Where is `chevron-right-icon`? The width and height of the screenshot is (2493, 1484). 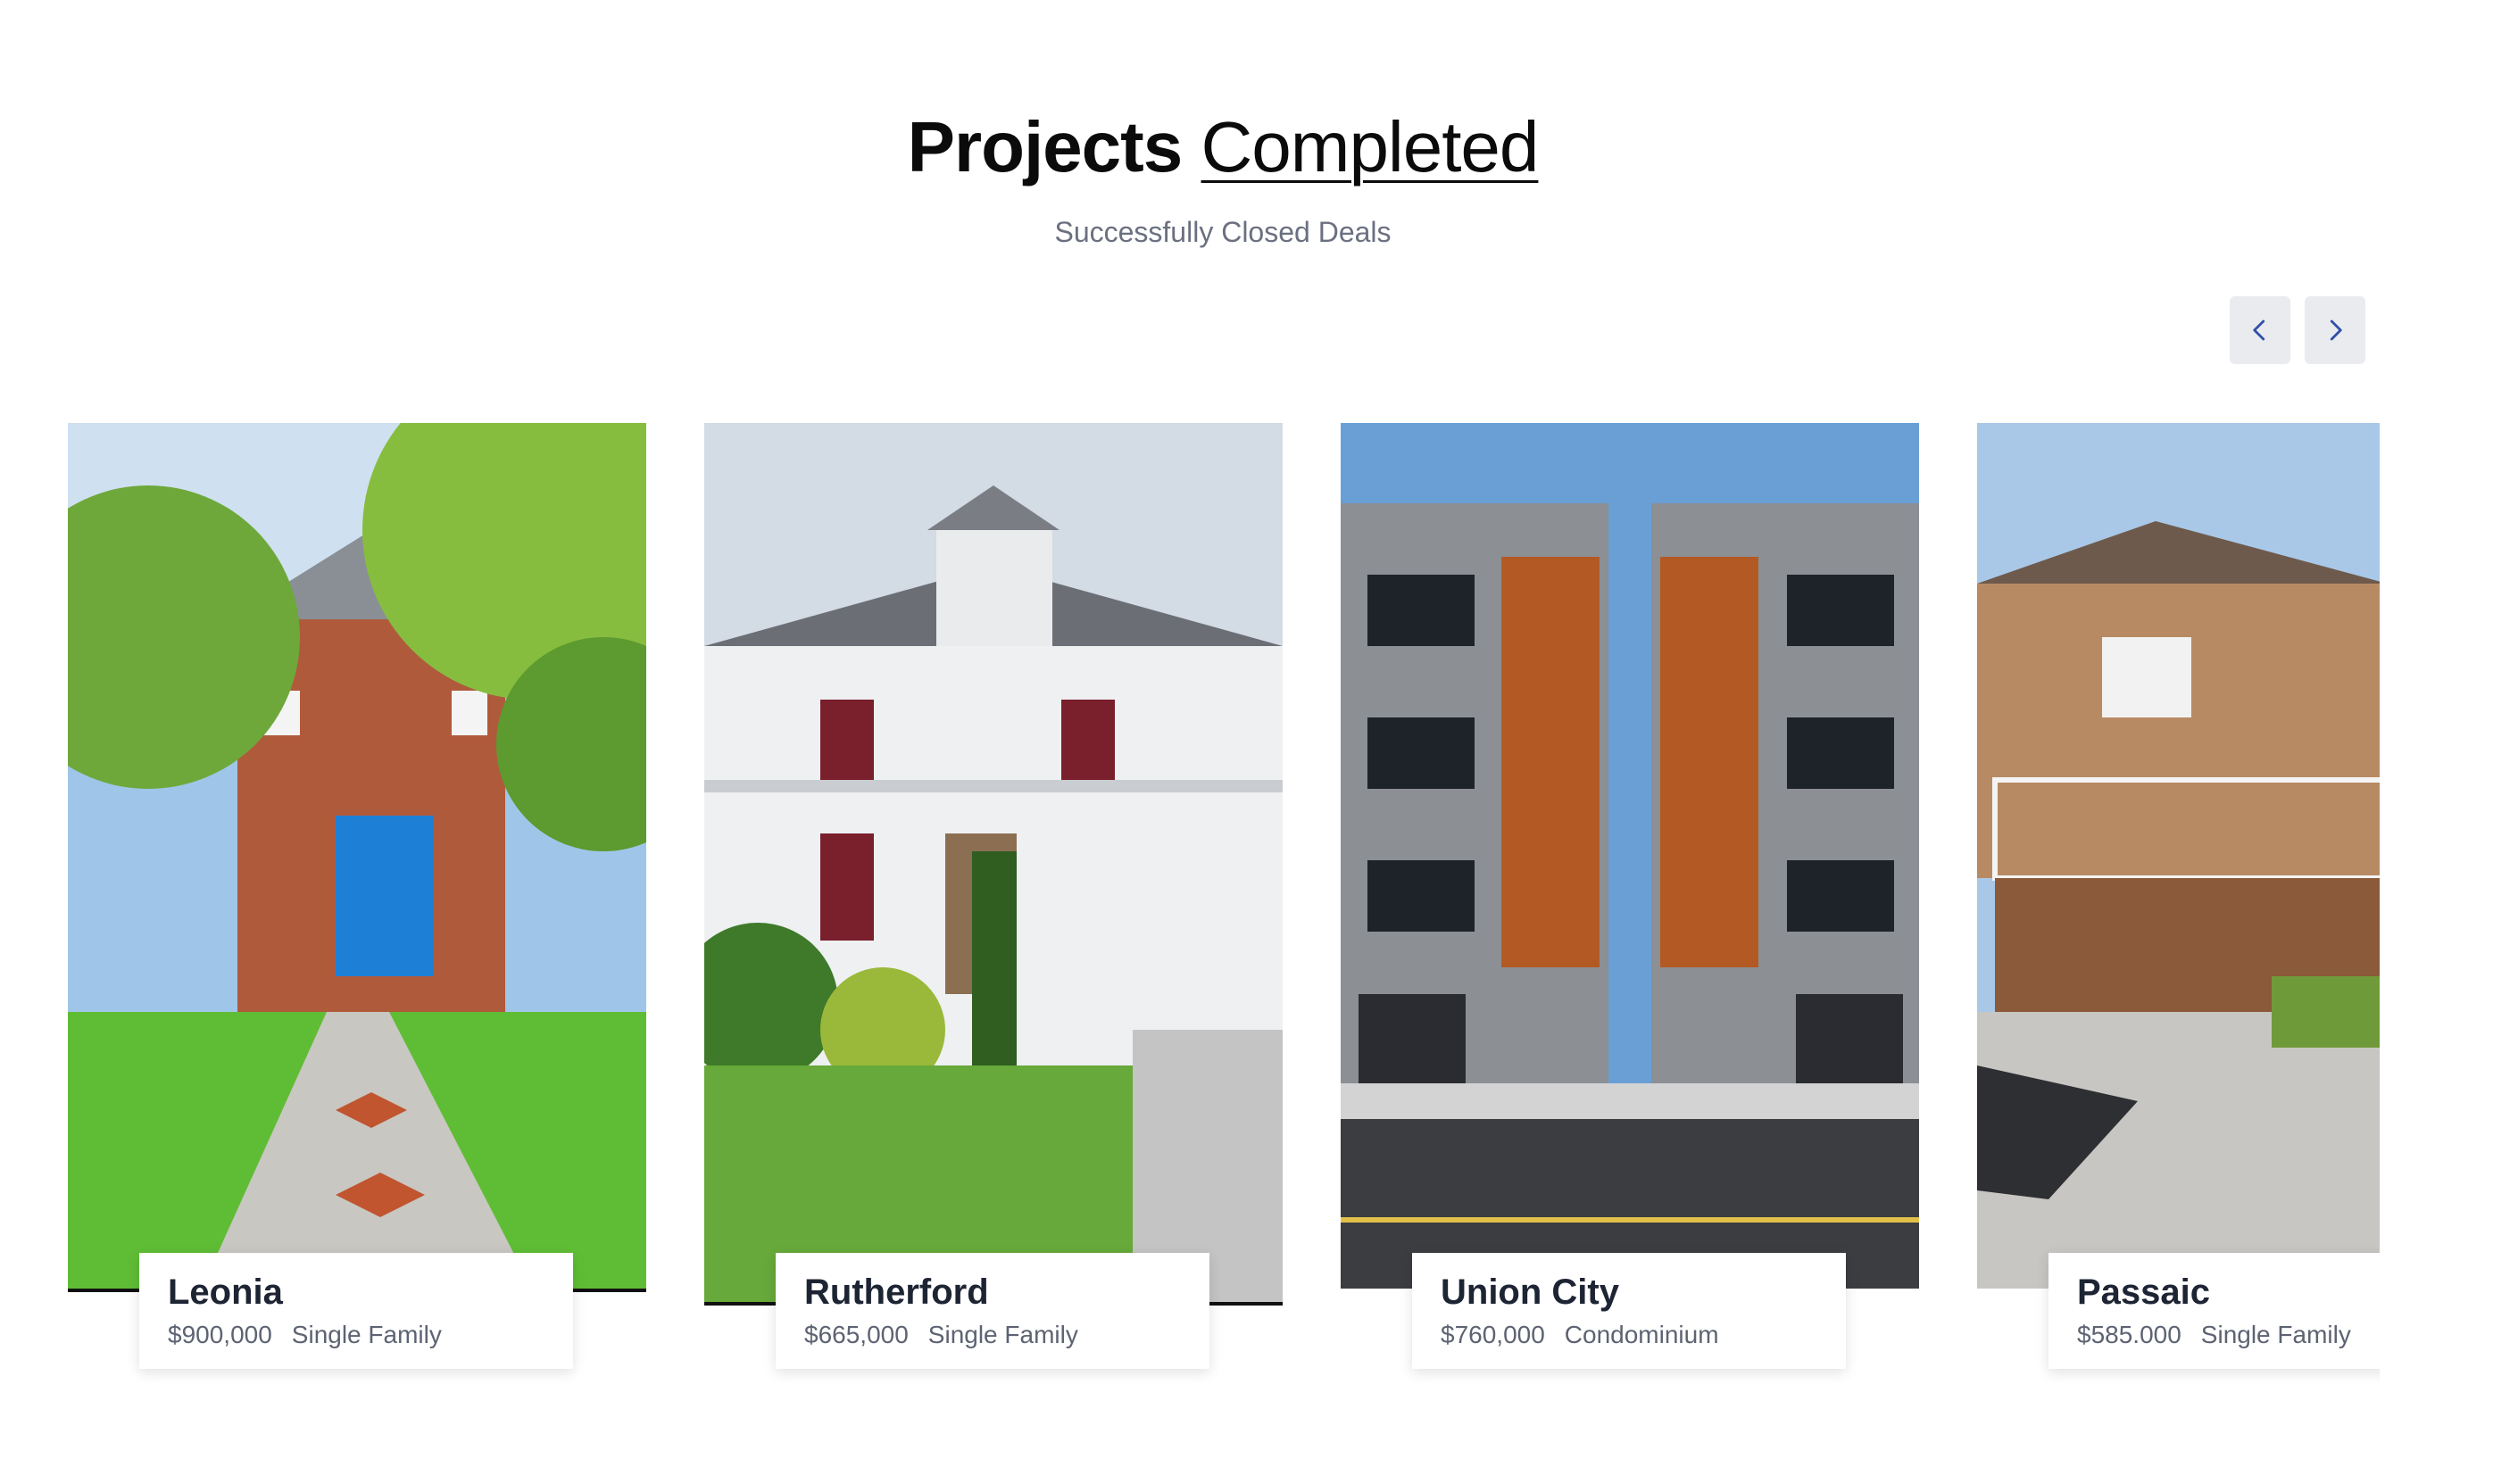
chevron-right-icon is located at coordinates (2336, 330).